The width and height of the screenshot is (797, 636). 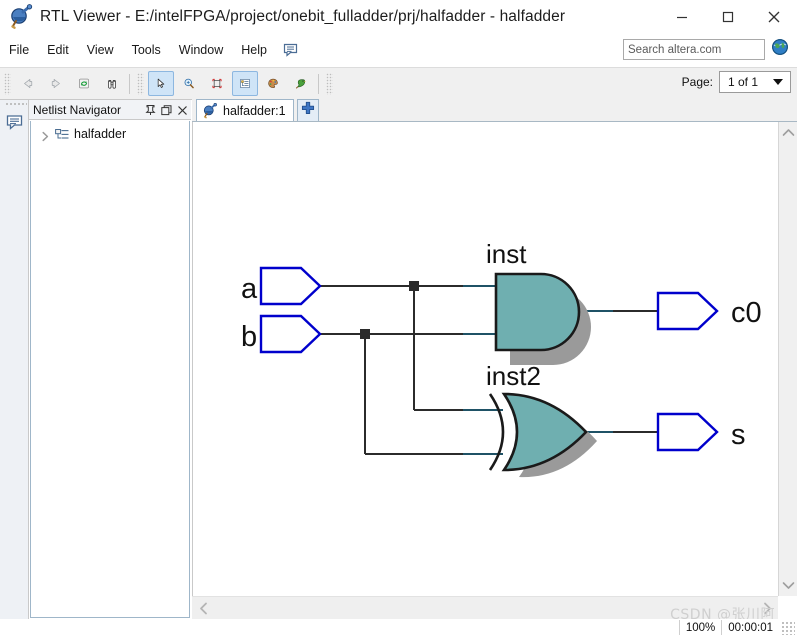 What do you see at coordinates (77, 109) in the screenshot?
I see `netlist-navigator-title: Netlist Navigator` at bounding box center [77, 109].